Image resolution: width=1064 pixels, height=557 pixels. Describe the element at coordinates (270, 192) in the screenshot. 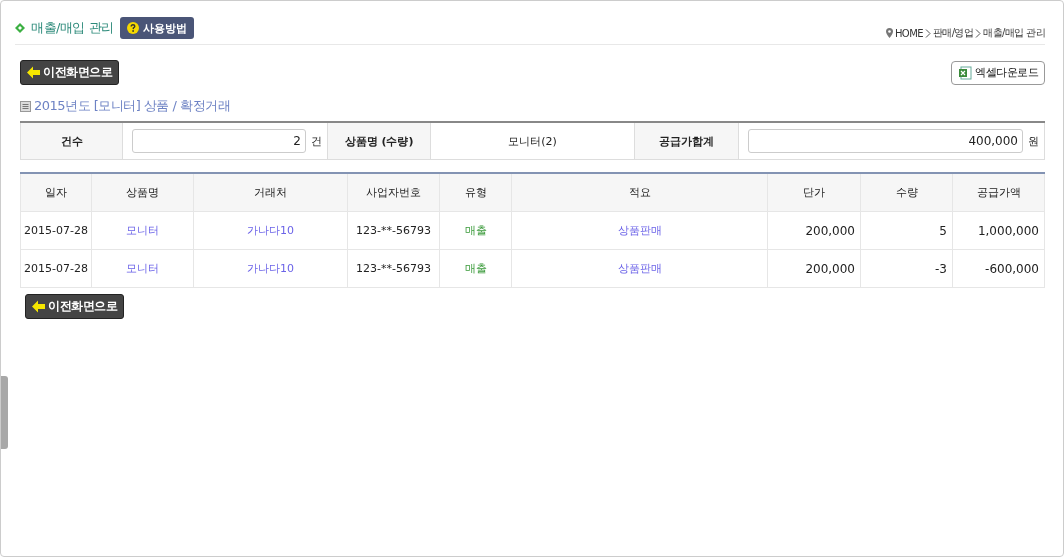

I see `column-header: 거래처` at that location.